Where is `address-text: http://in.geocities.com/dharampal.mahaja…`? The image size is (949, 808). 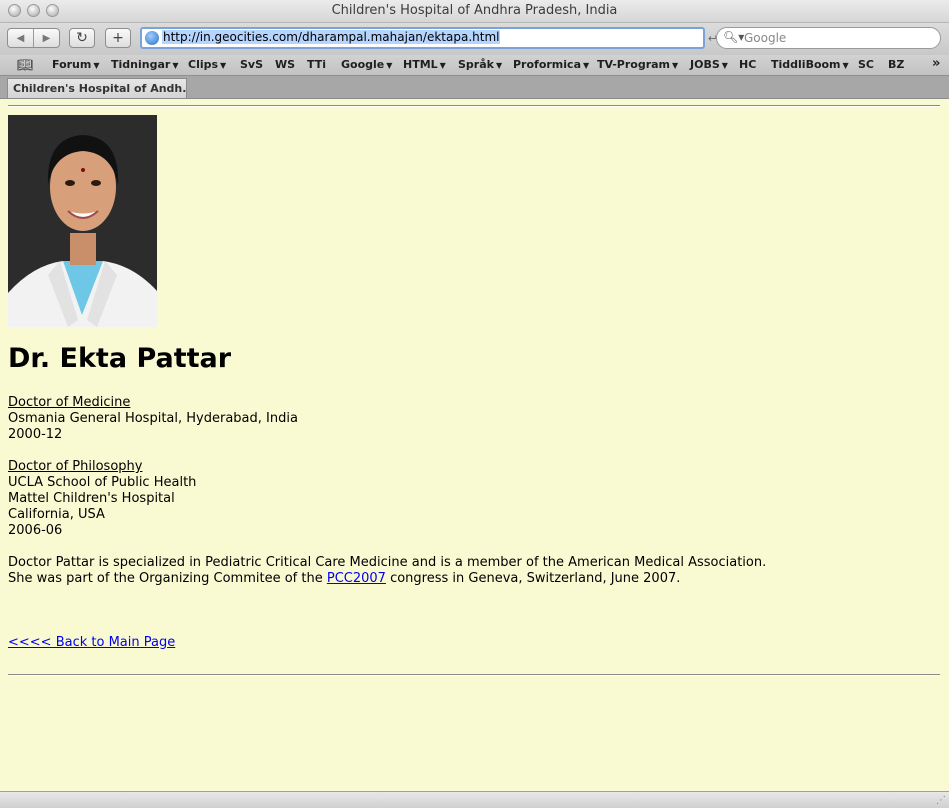 address-text: http://in.geocities.com/dharampal.mahaja… is located at coordinates (331, 37).